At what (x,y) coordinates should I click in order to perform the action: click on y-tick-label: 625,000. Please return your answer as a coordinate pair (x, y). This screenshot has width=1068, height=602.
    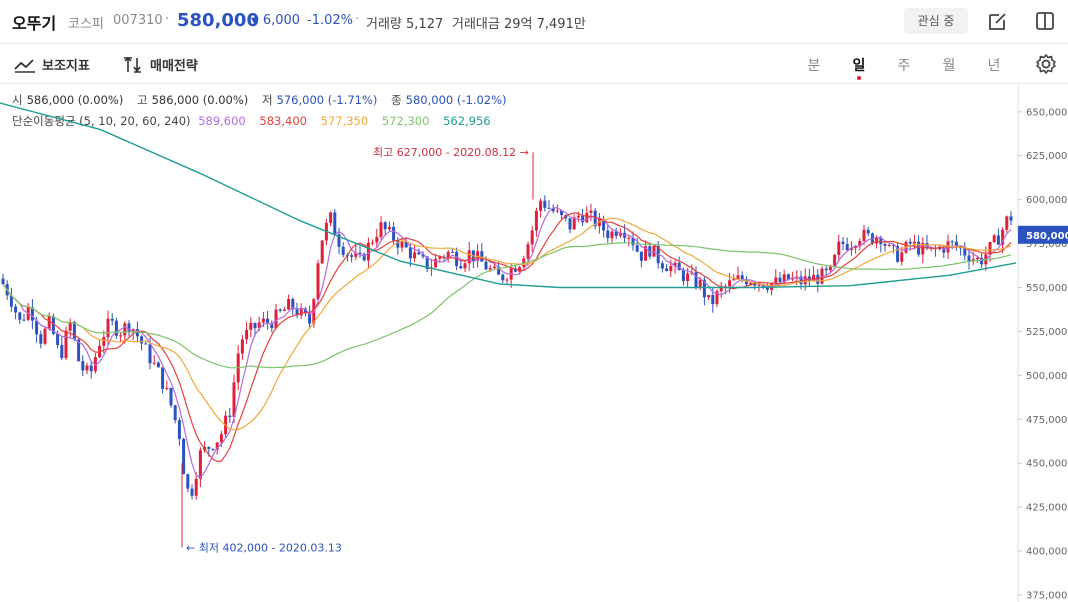
    Looking at the image, I should click on (1046, 156).